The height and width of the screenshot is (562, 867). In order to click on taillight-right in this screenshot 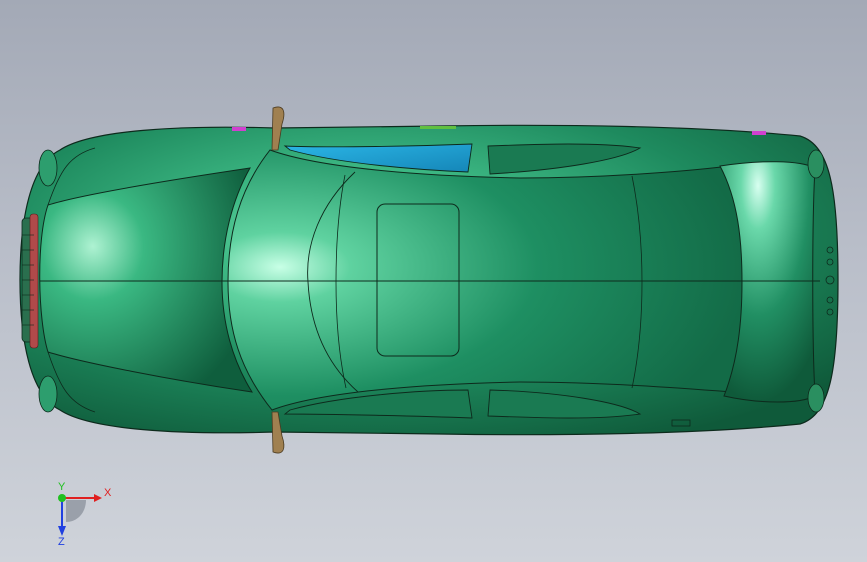, I will do `click(816, 398)`.